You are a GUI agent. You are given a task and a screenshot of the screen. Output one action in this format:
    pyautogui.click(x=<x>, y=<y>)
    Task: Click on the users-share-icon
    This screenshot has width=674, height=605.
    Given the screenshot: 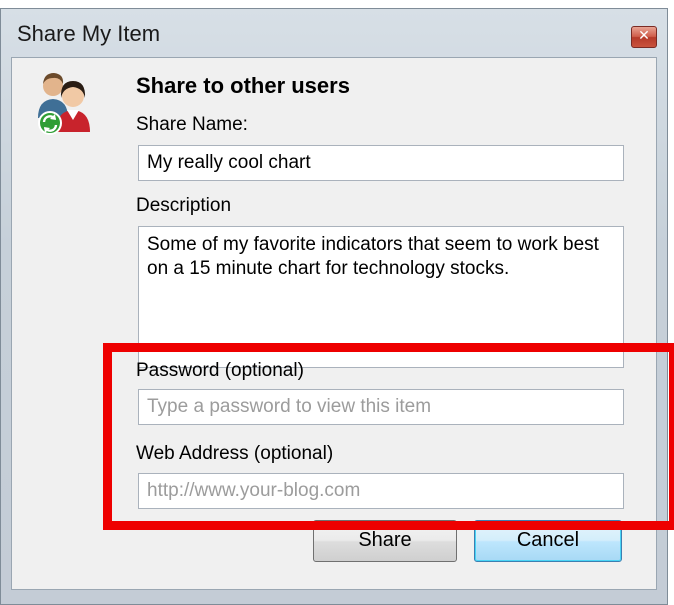 What is the action you would take?
    pyautogui.click(x=64, y=102)
    